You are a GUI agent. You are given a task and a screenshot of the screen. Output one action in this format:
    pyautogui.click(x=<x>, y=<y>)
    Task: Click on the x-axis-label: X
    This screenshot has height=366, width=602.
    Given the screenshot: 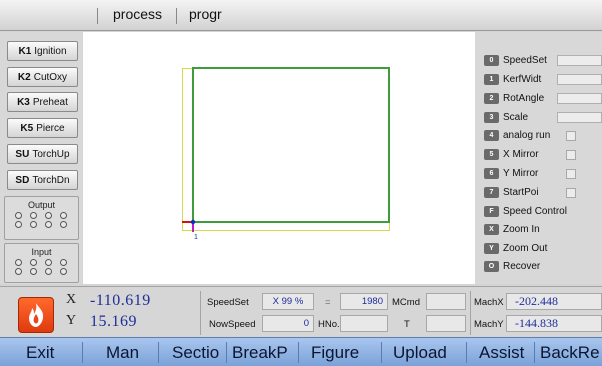 What is the action you would take?
    pyautogui.click(x=71, y=299)
    